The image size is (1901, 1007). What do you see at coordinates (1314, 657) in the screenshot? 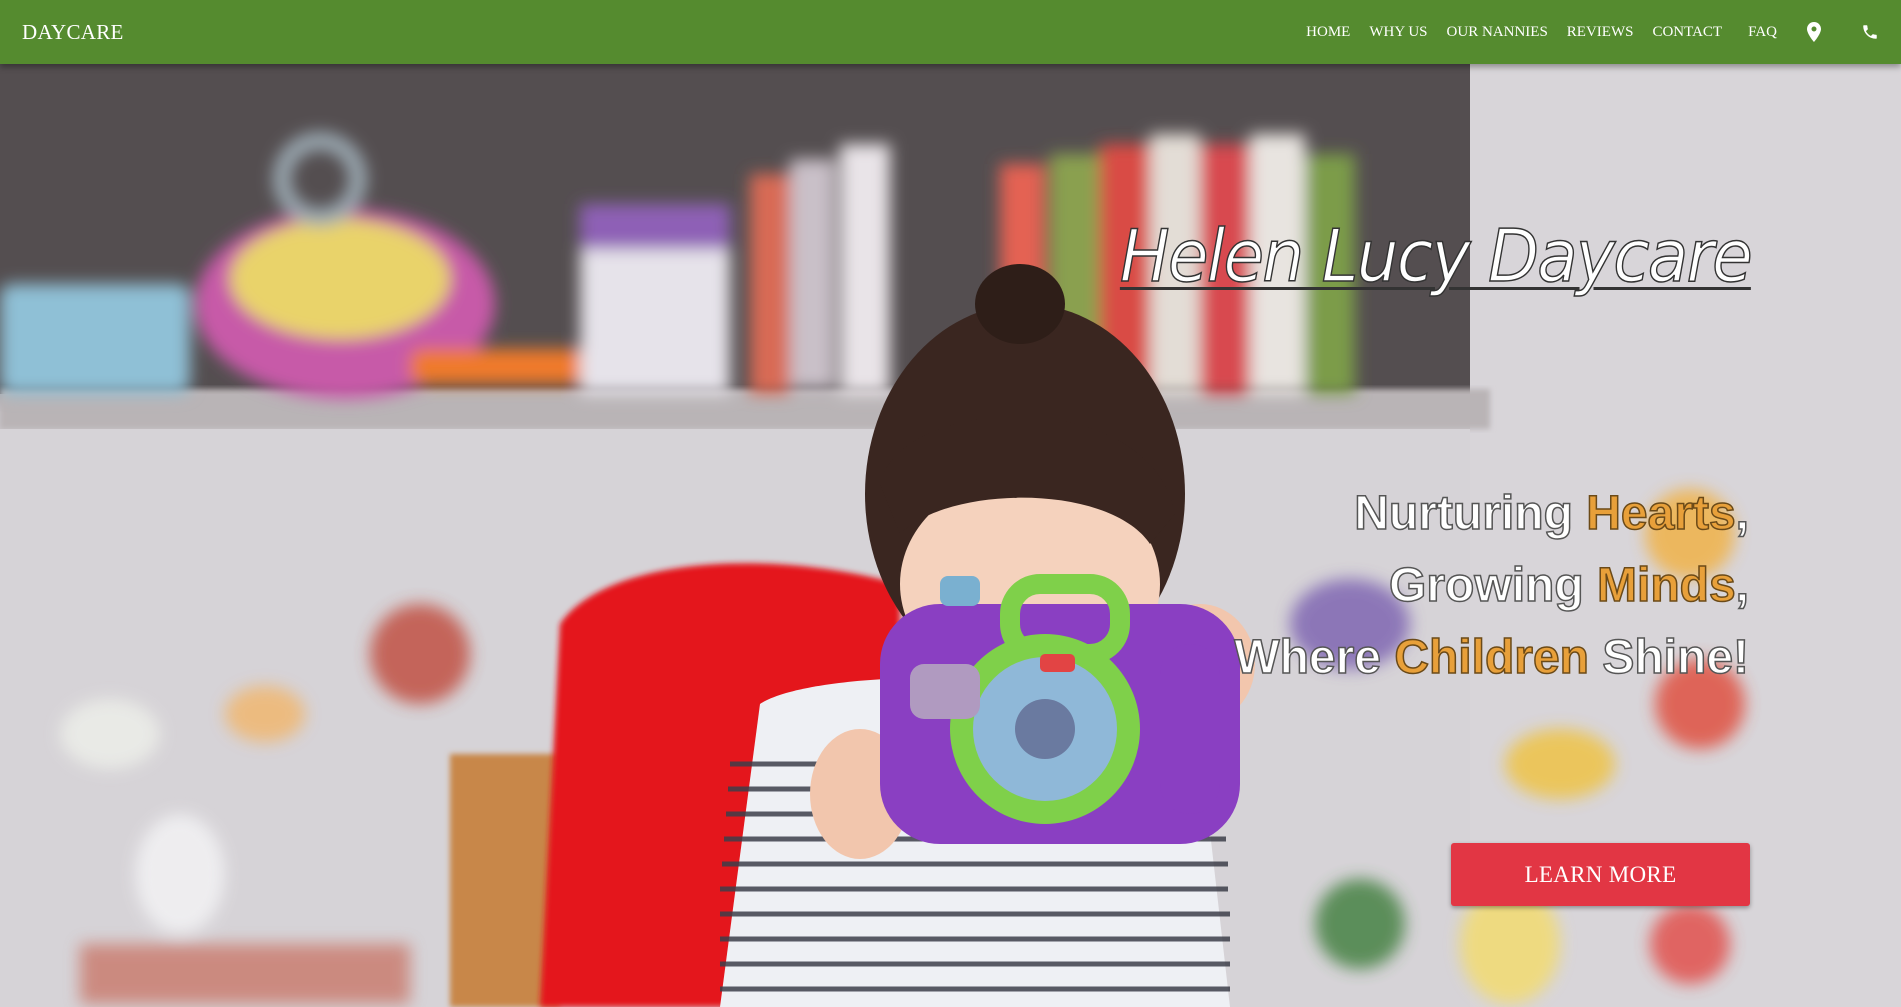
I see `tagline-text: Where` at bounding box center [1314, 657].